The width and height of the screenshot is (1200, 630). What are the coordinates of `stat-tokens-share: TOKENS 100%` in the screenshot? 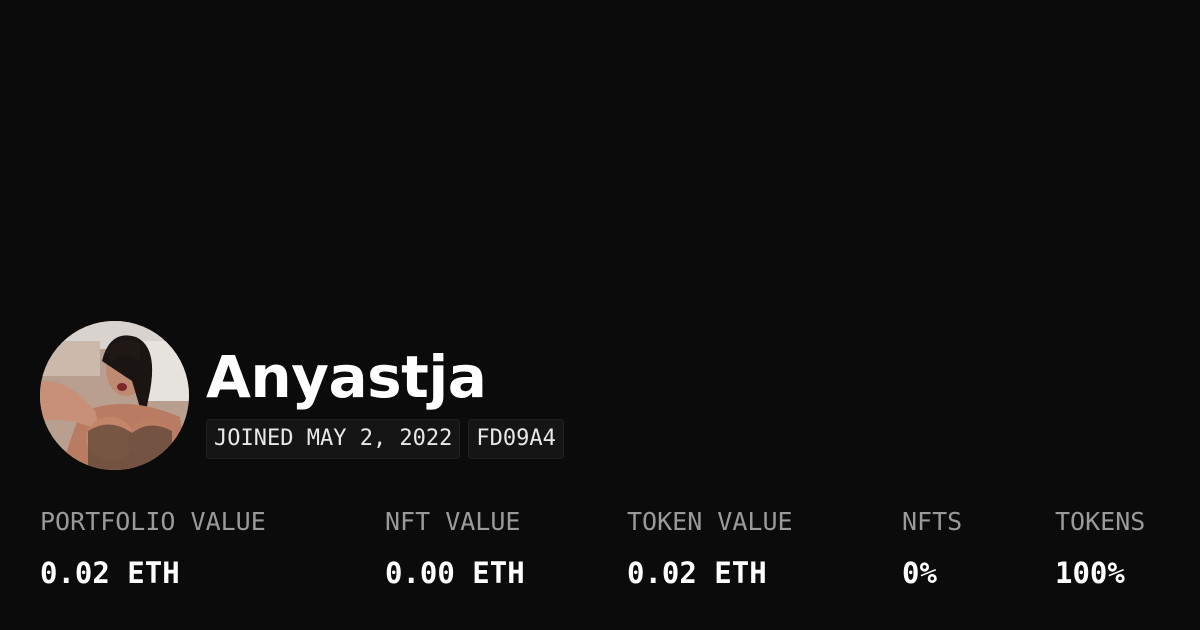 It's located at (1100, 548).